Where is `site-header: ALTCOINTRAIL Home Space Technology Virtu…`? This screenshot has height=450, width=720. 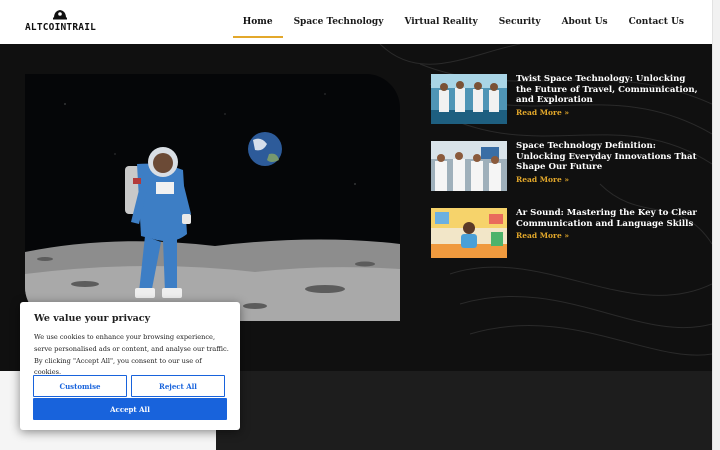 site-header: ALTCOINTRAIL Home Space Technology Virtu… is located at coordinates (356, 22).